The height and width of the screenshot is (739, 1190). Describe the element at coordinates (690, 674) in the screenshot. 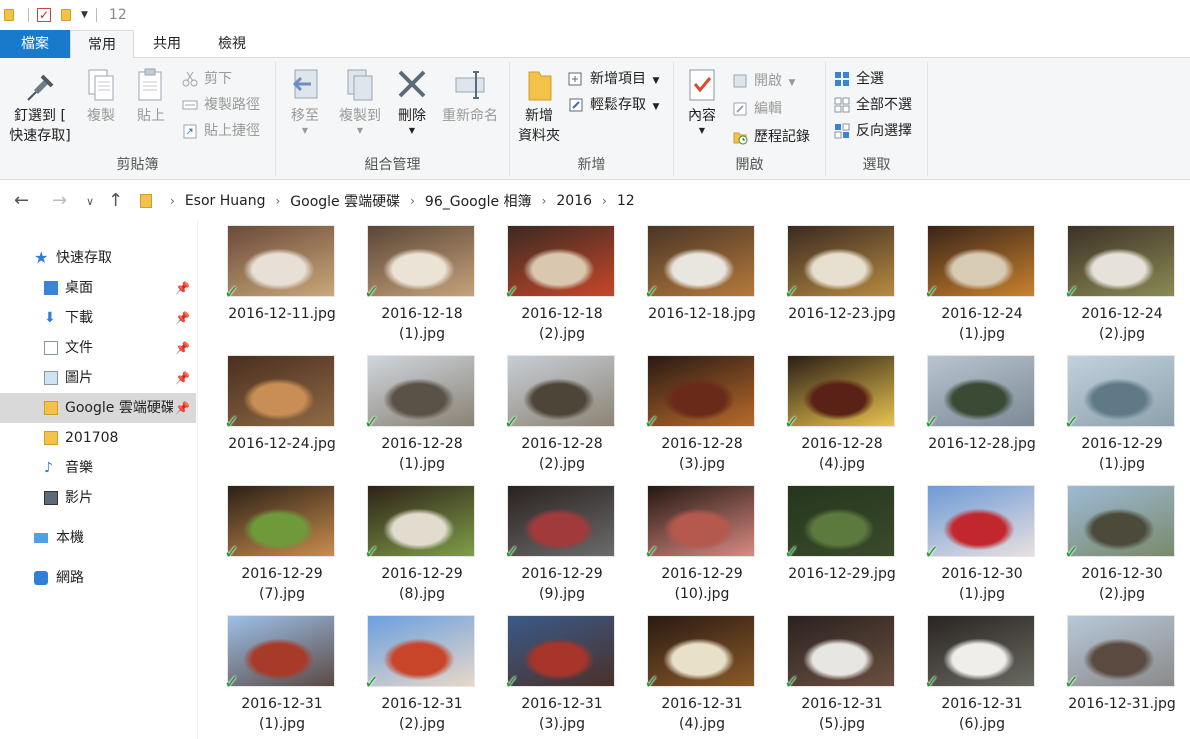

I see `file-item: ✓ 2016-12-31 (4).jpg` at that location.